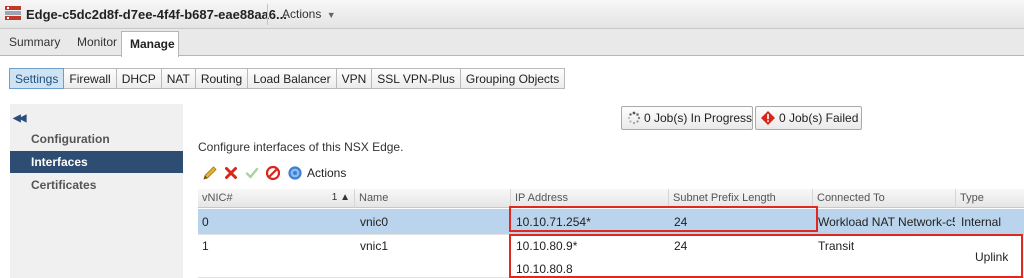  What do you see at coordinates (37, 78) in the screenshot?
I see `subtab-settings: Settings` at bounding box center [37, 78].